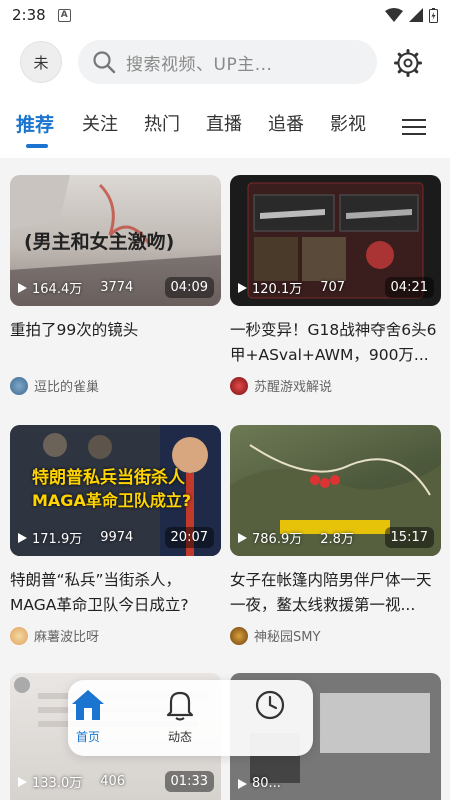 The width and height of the screenshot is (450, 800). I want to click on bottom-navigation: 首页 动态, so click(190, 718).